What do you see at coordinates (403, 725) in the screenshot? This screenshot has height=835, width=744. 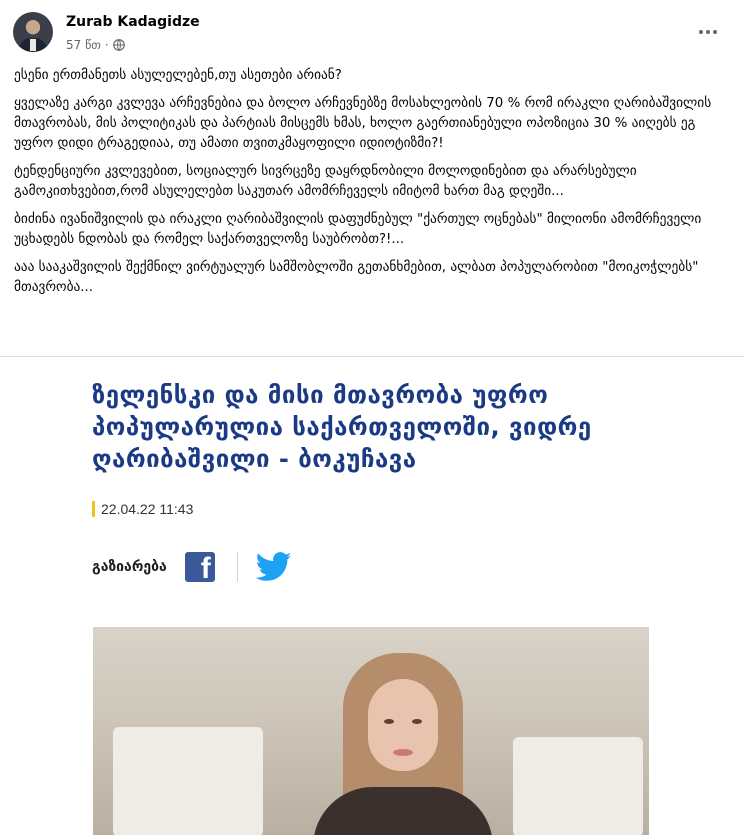 I see `person-face` at bounding box center [403, 725].